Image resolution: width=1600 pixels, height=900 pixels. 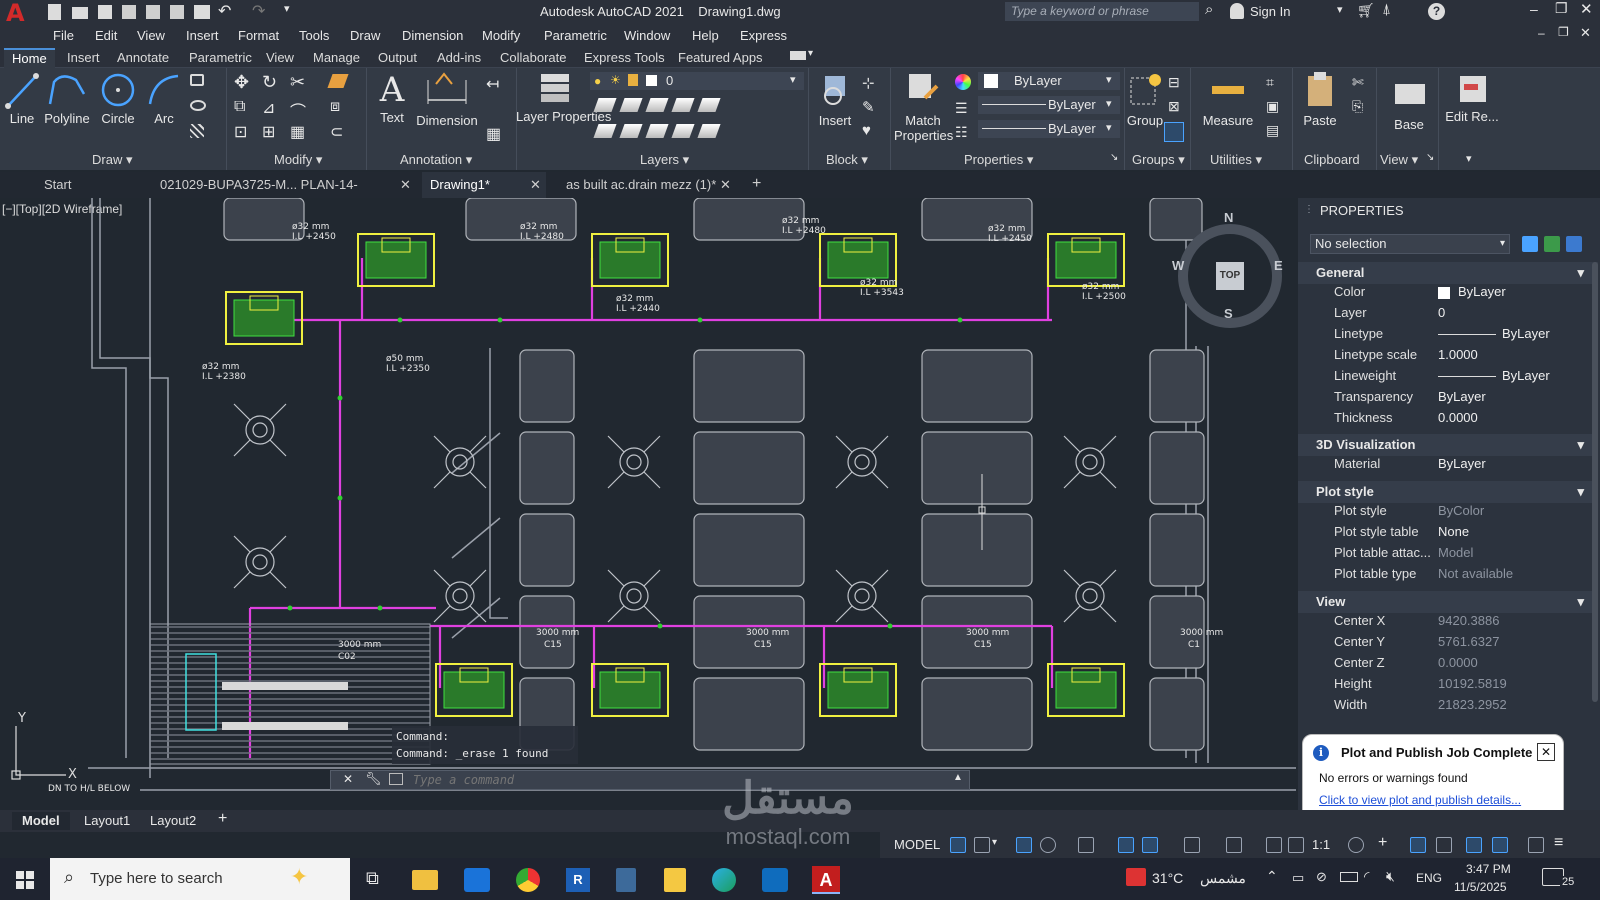 I want to click on prop-row-thickness: Thickness 0.0000, so click(x=1451, y=420).